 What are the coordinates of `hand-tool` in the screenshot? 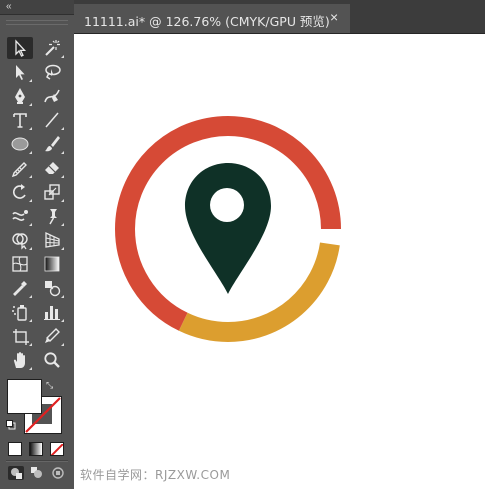 It's located at (20, 360).